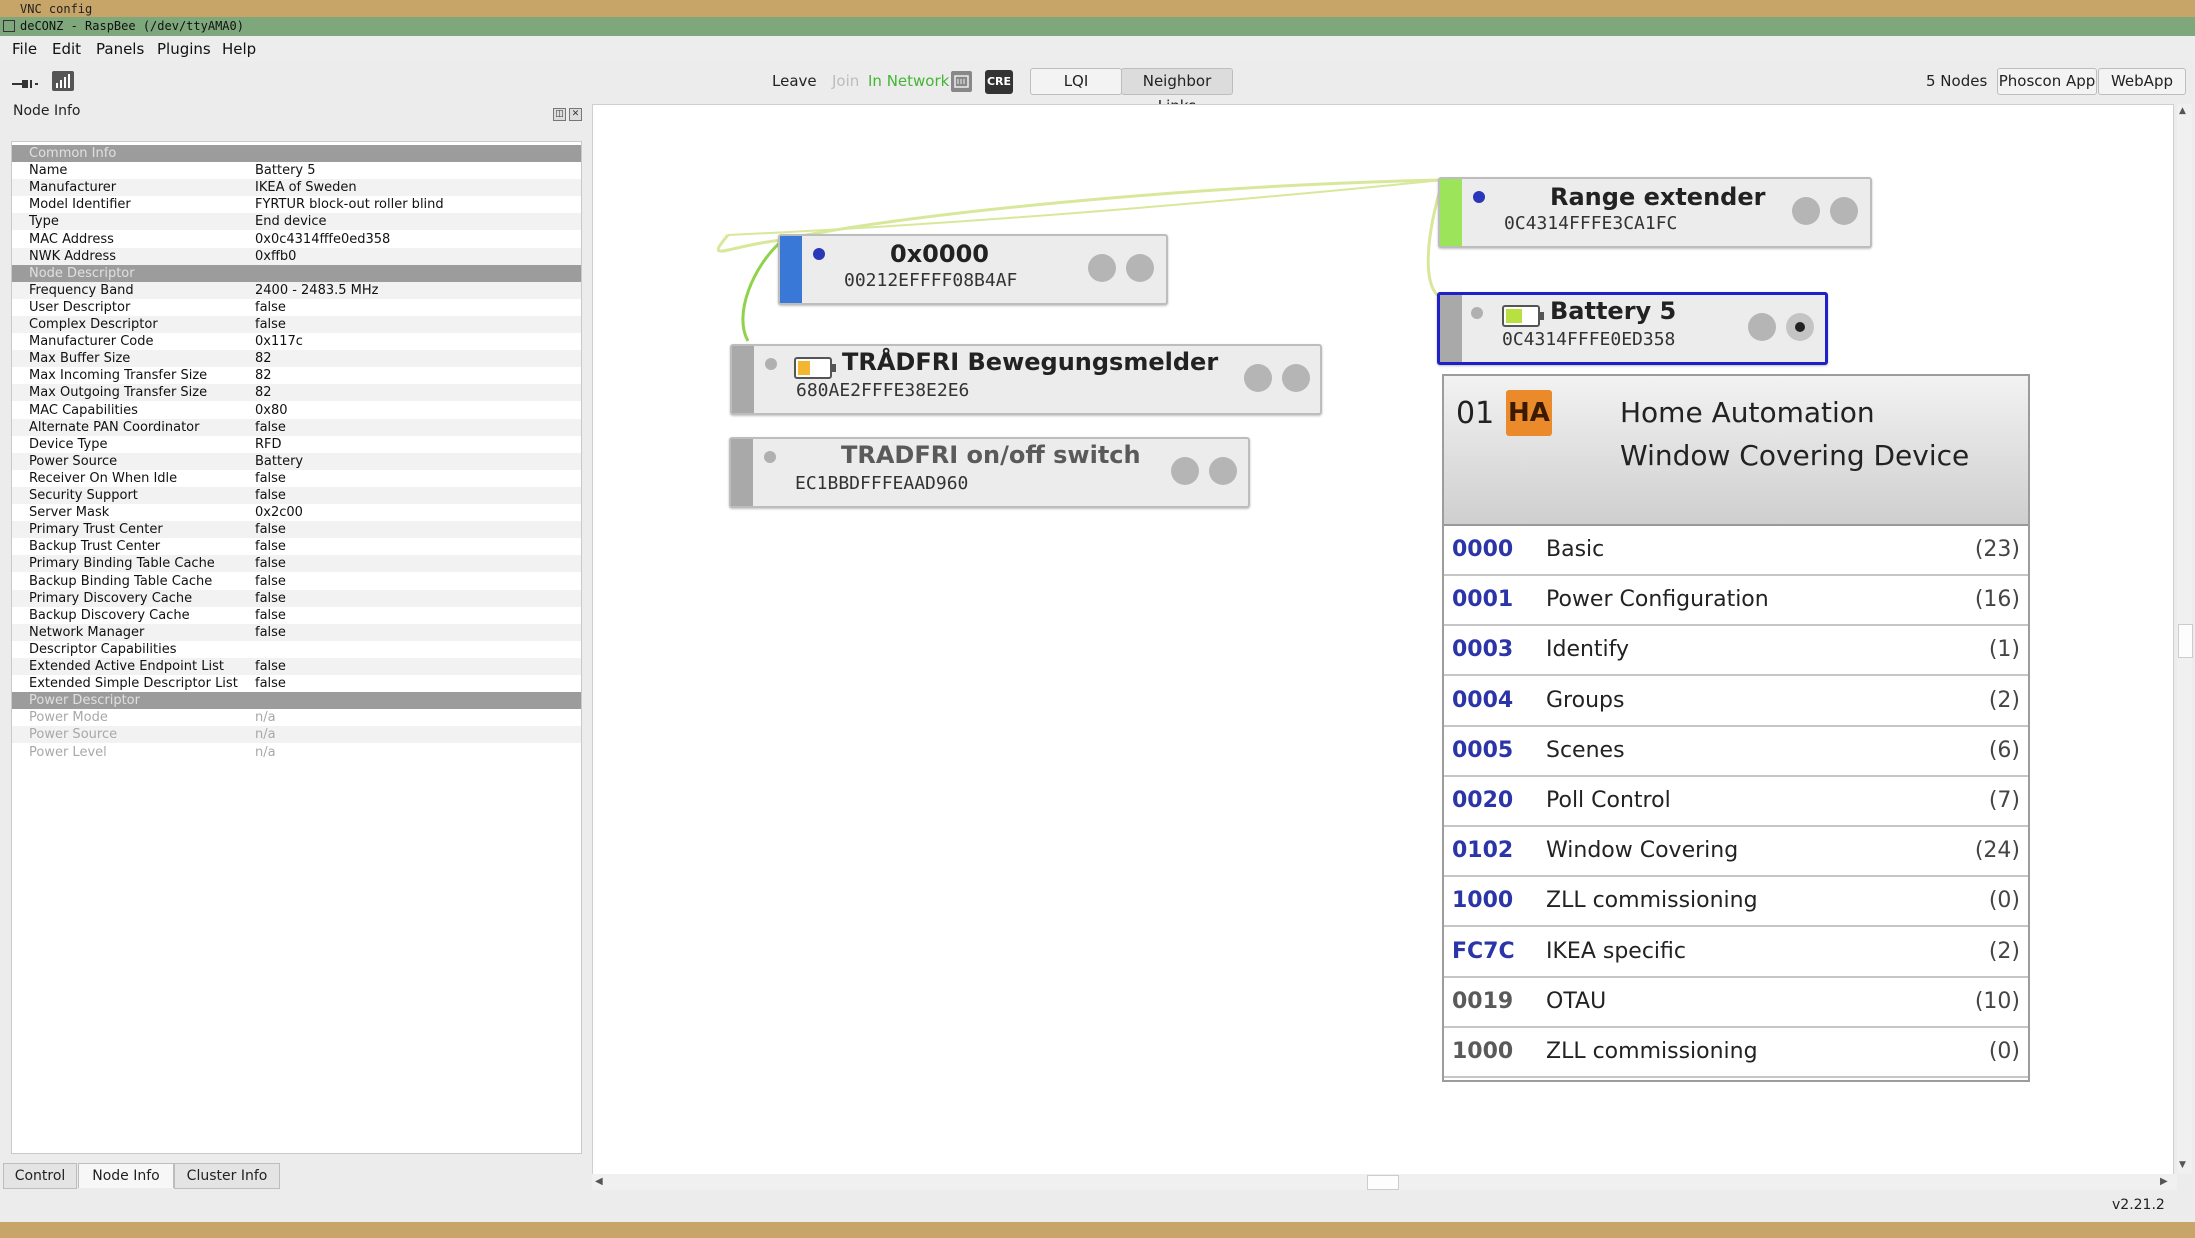 The height and width of the screenshot is (1238, 2195). What do you see at coordinates (122, 564) in the screenshot?
I see `info-key: Primary Binding Table Cache` at bounding box center [122, 564].